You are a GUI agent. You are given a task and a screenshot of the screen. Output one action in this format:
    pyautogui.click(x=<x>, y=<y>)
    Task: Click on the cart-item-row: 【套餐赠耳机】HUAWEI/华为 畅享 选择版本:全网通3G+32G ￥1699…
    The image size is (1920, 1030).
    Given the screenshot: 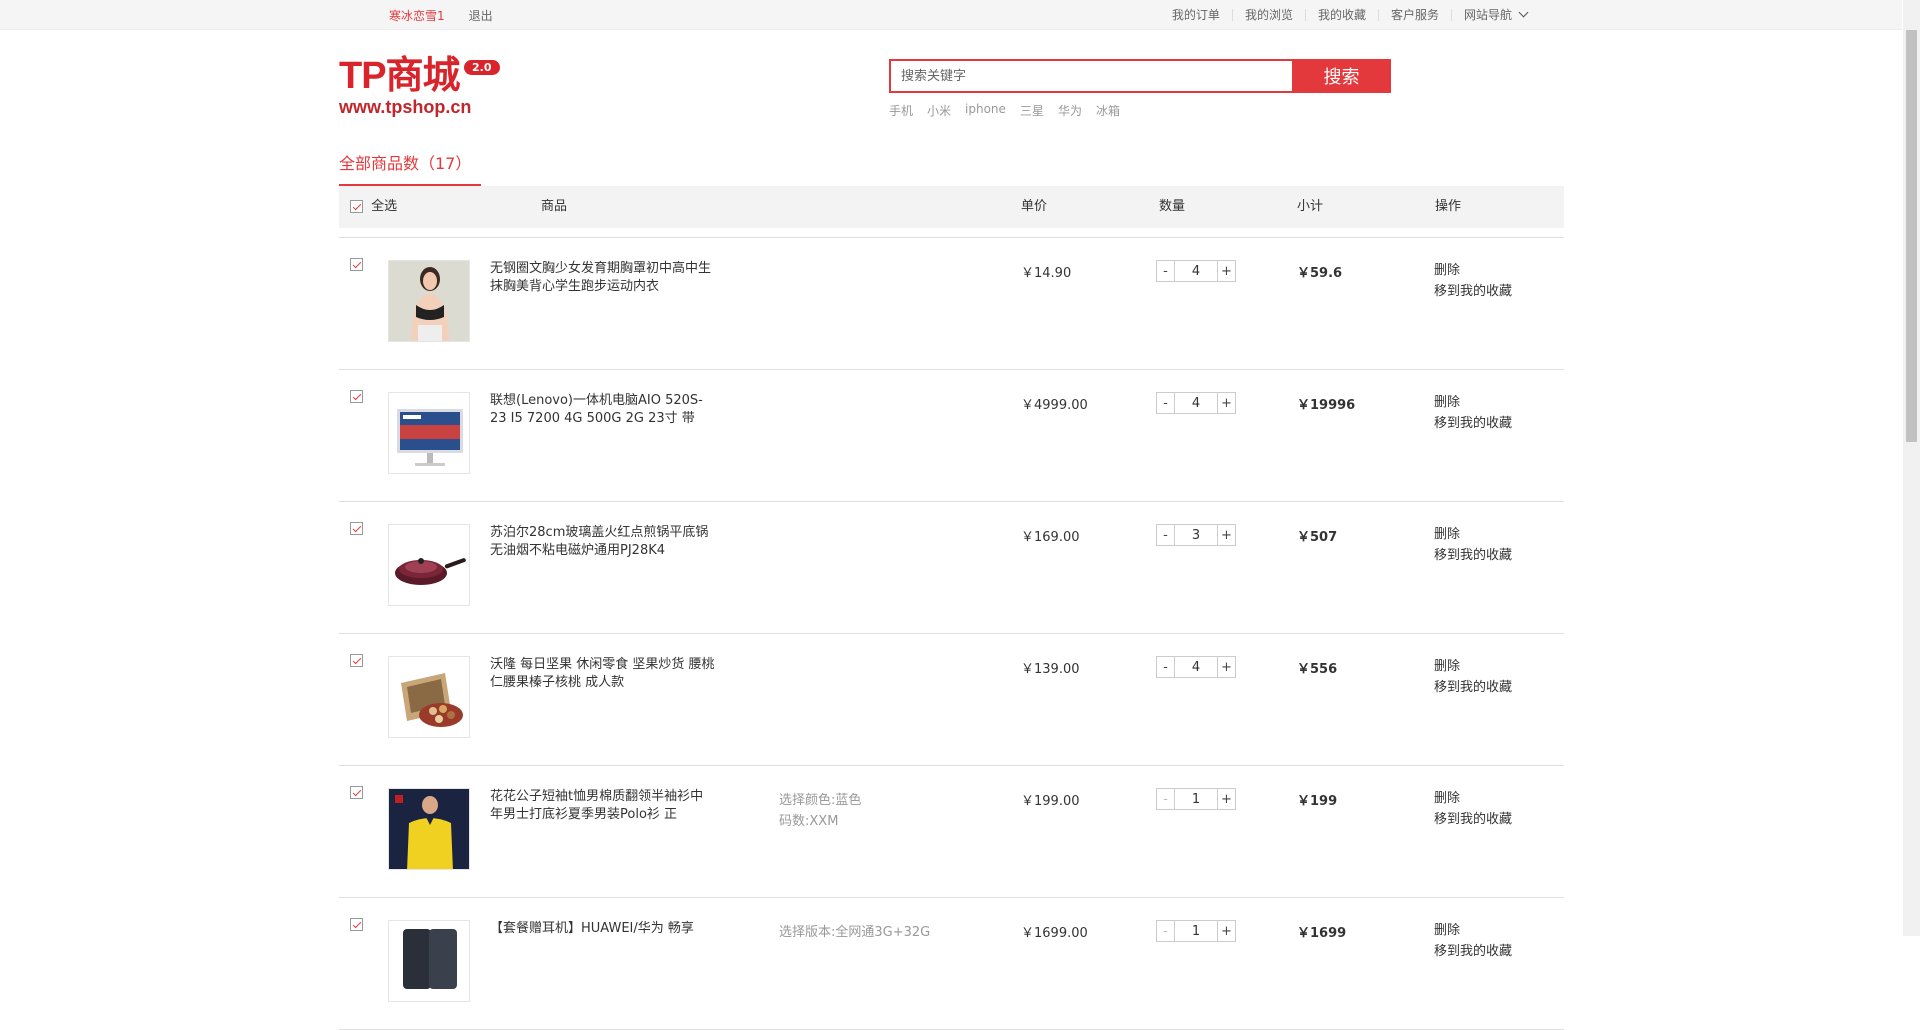 What is the action you would take?
    pyautogui.click(x=951, y=964)
    